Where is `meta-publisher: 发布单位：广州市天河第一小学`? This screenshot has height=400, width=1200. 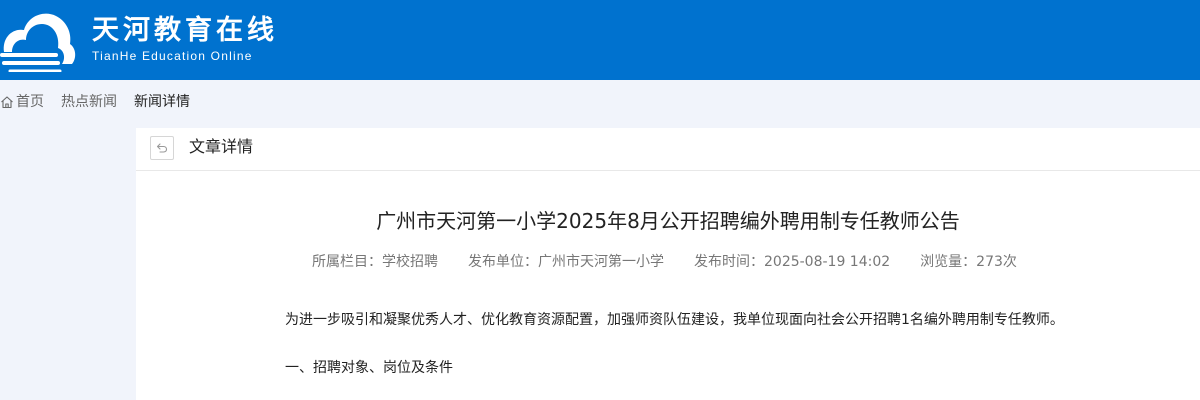 meta-publisher: 发布单位：广州市天河第一小学 is located at coordinates (566, 262).